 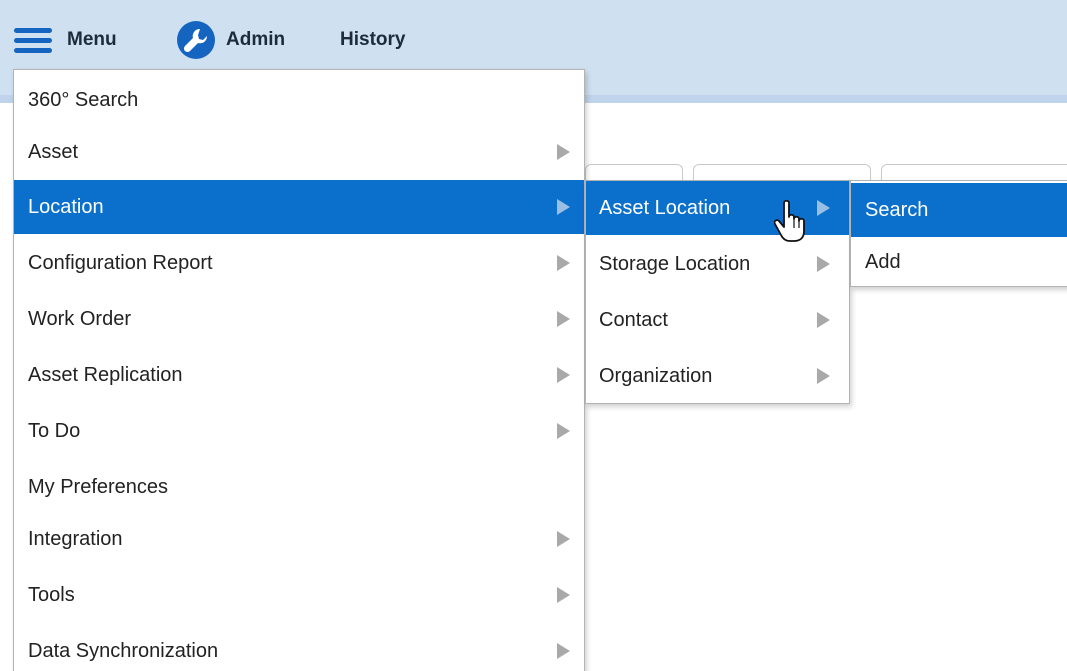 What do you see at coordinates (299, 431) in the screenshot?
I see `menu-item-to-do: To Do` at bounding box center [299, 431].